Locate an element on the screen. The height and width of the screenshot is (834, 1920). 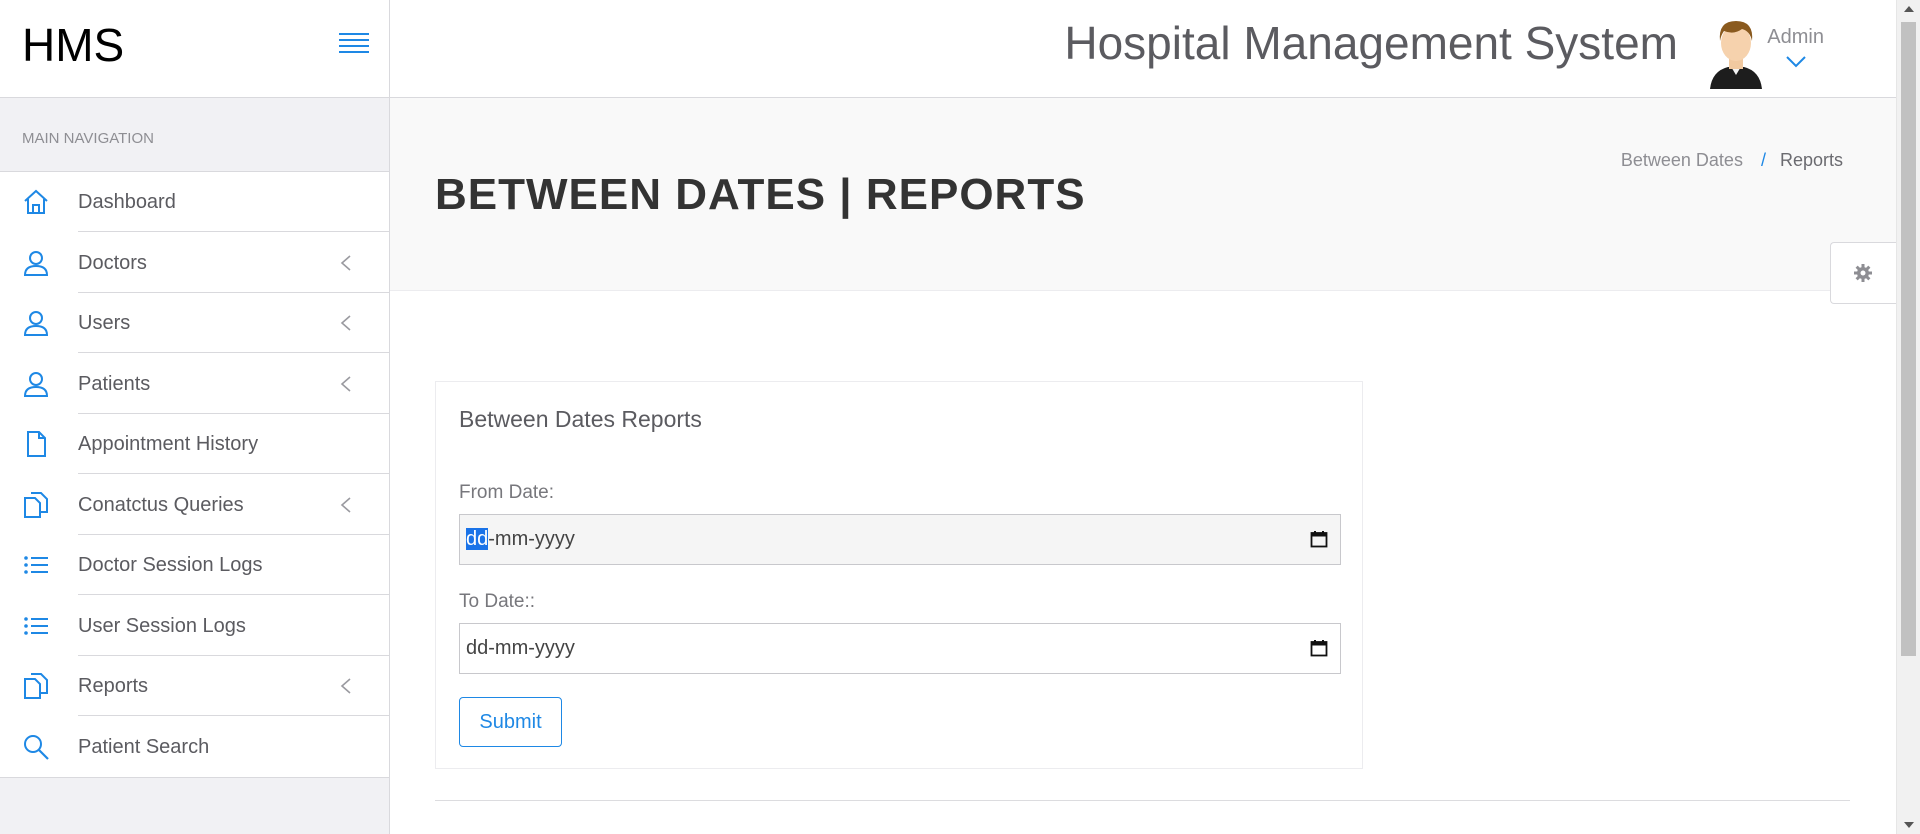
brand-logo-text: HMS is located at coordinates (73, 45).